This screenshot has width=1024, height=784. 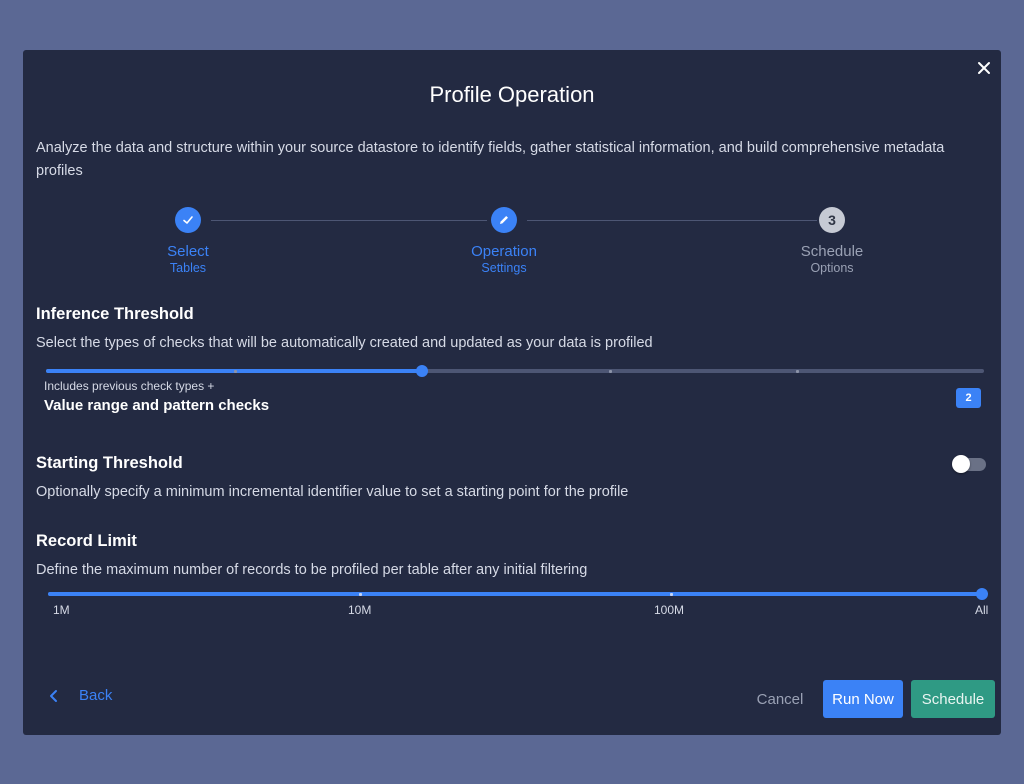 What do you see at coordinates (981, 610) in the screenshot?
I see `record-limit-mark-all: All` at bounding box center [981, 610].